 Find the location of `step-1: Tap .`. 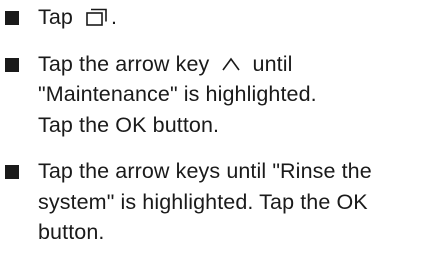

step-1: Tap . is located at coordinates (222, 17).